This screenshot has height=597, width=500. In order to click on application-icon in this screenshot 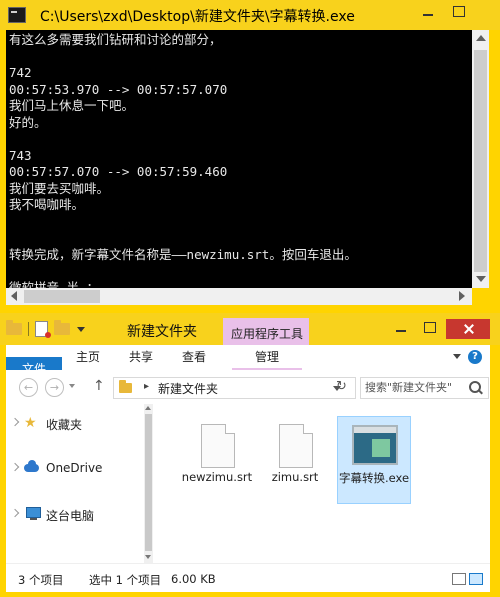, I will do `click(375, 445)`.